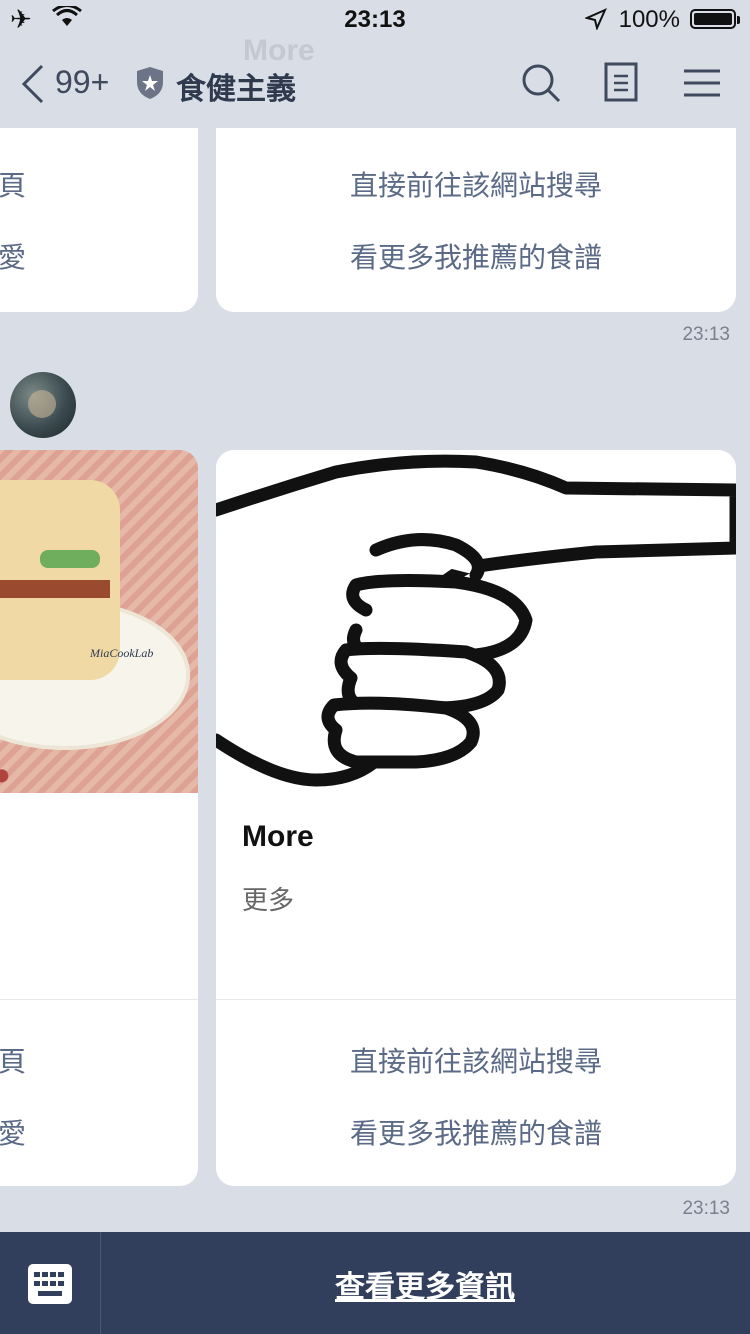  Describe the element at coordinates (715, 19) in the screenshot. I see `battery-icon` at that location.